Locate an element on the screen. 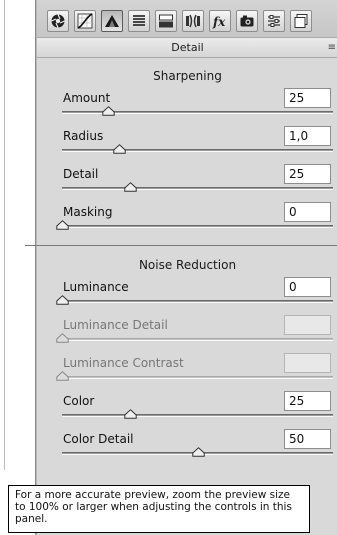 The image size is (337, 535). detail-label: Detail is located at coordinates (81, 174).